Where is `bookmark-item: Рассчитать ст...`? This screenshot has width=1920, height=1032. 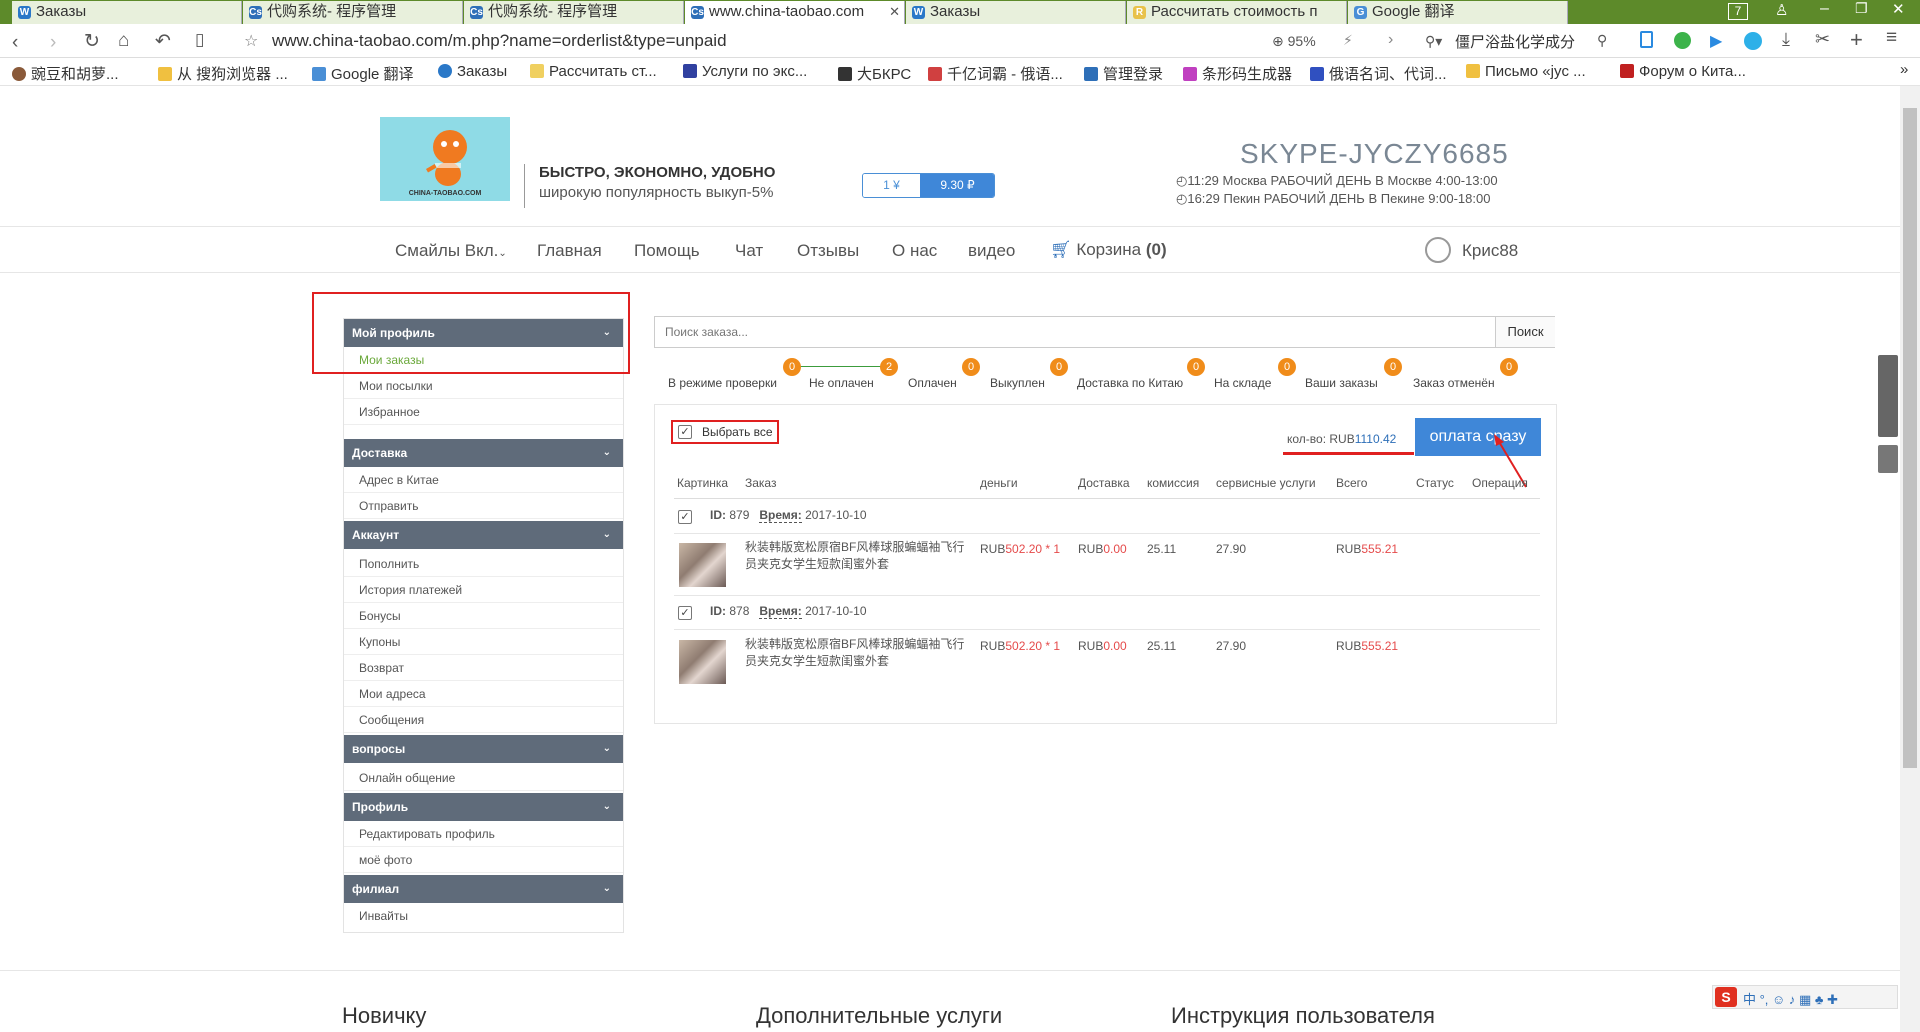
bookmark-item: Рассчитать ст... is located at coordinates (593, 71).